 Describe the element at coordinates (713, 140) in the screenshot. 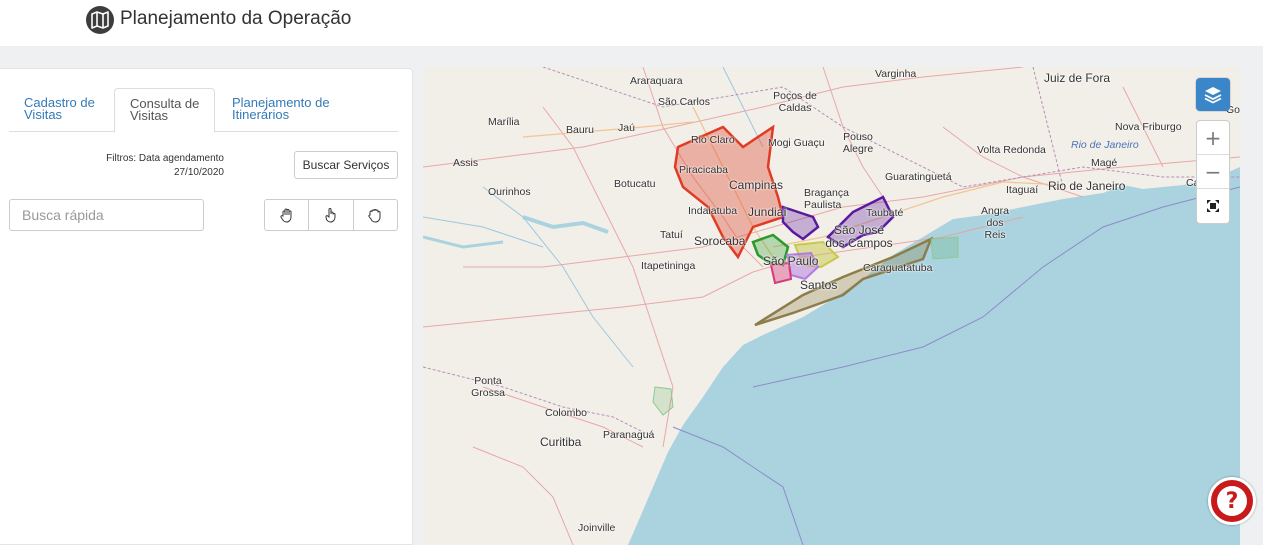

I see `map-label: Rio Claro` at that location.